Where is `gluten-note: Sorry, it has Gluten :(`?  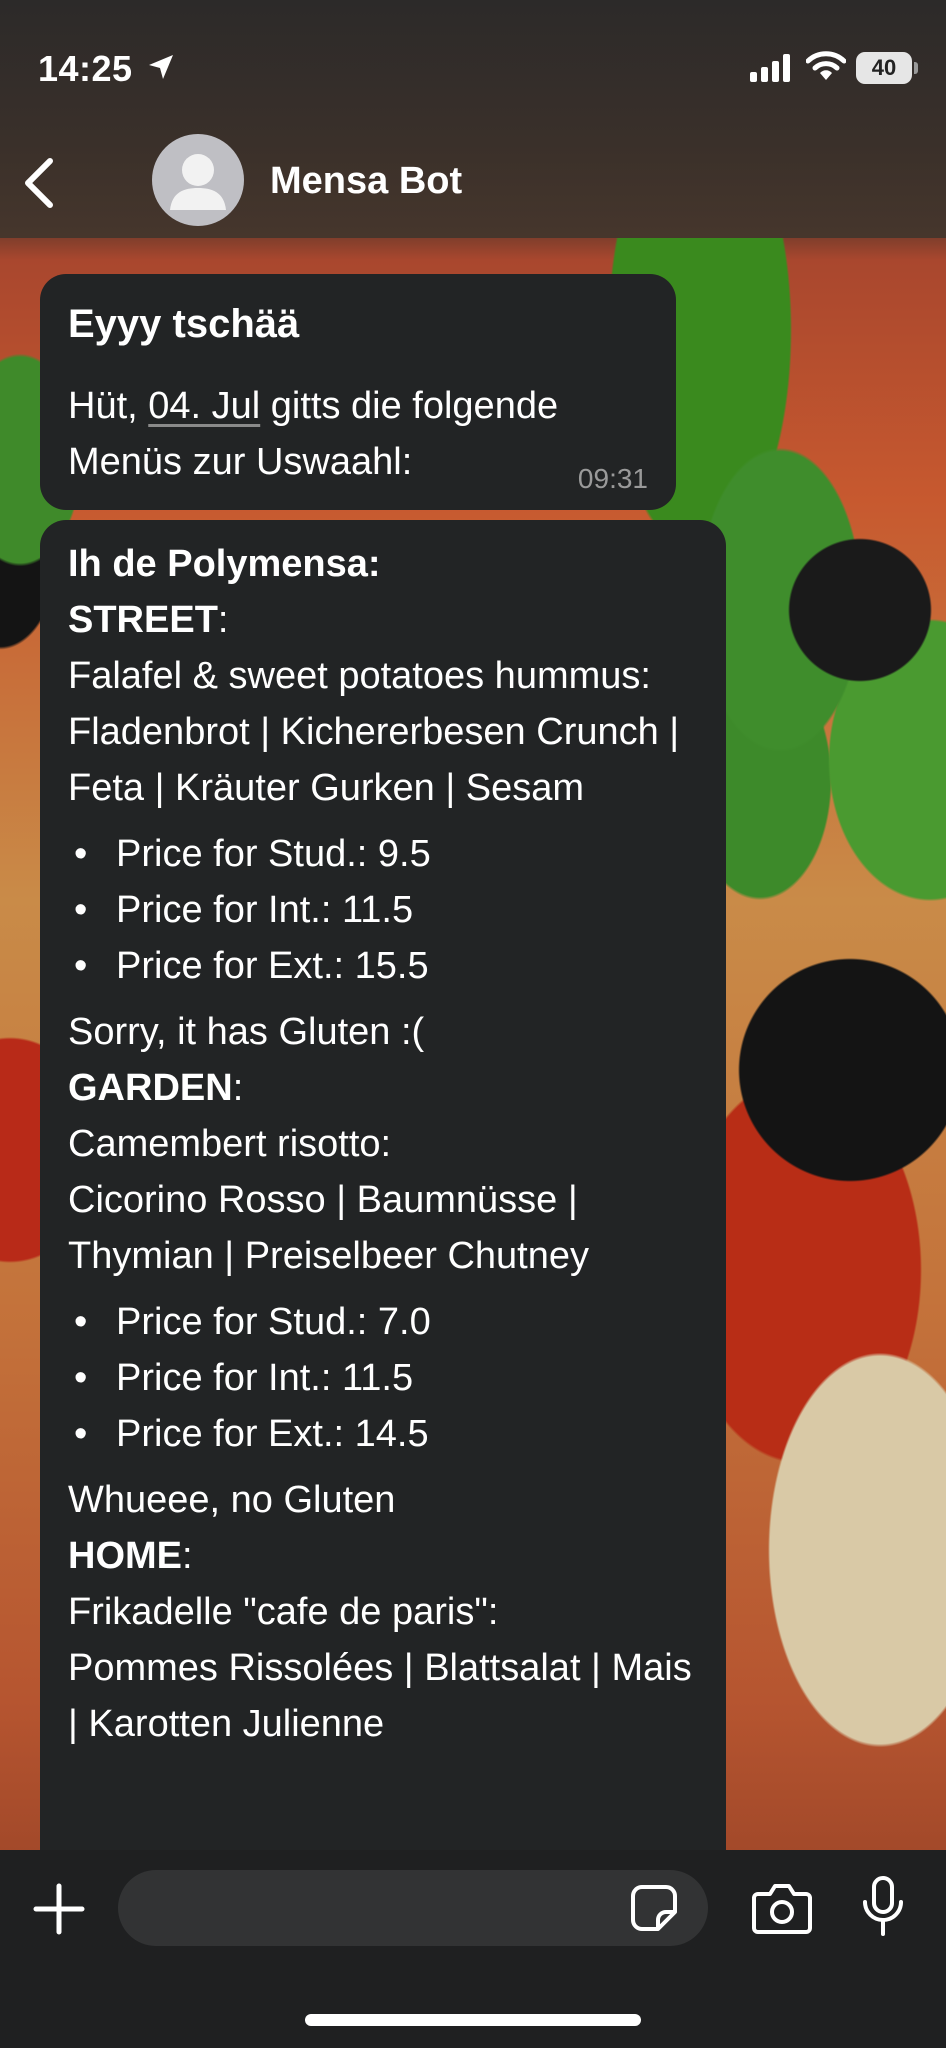
gluten-note: Sorry, it has Gluten :( is located at coordinates (246, 1032).